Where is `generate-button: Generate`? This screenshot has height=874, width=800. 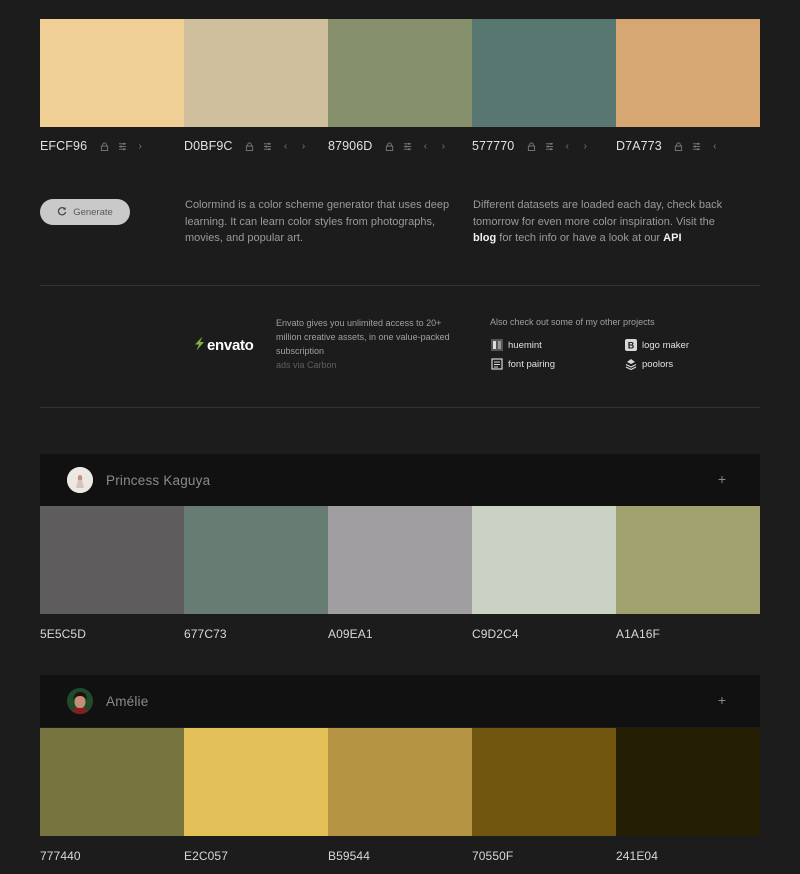
generate-button: Generate is located at coordinates (85, 212).